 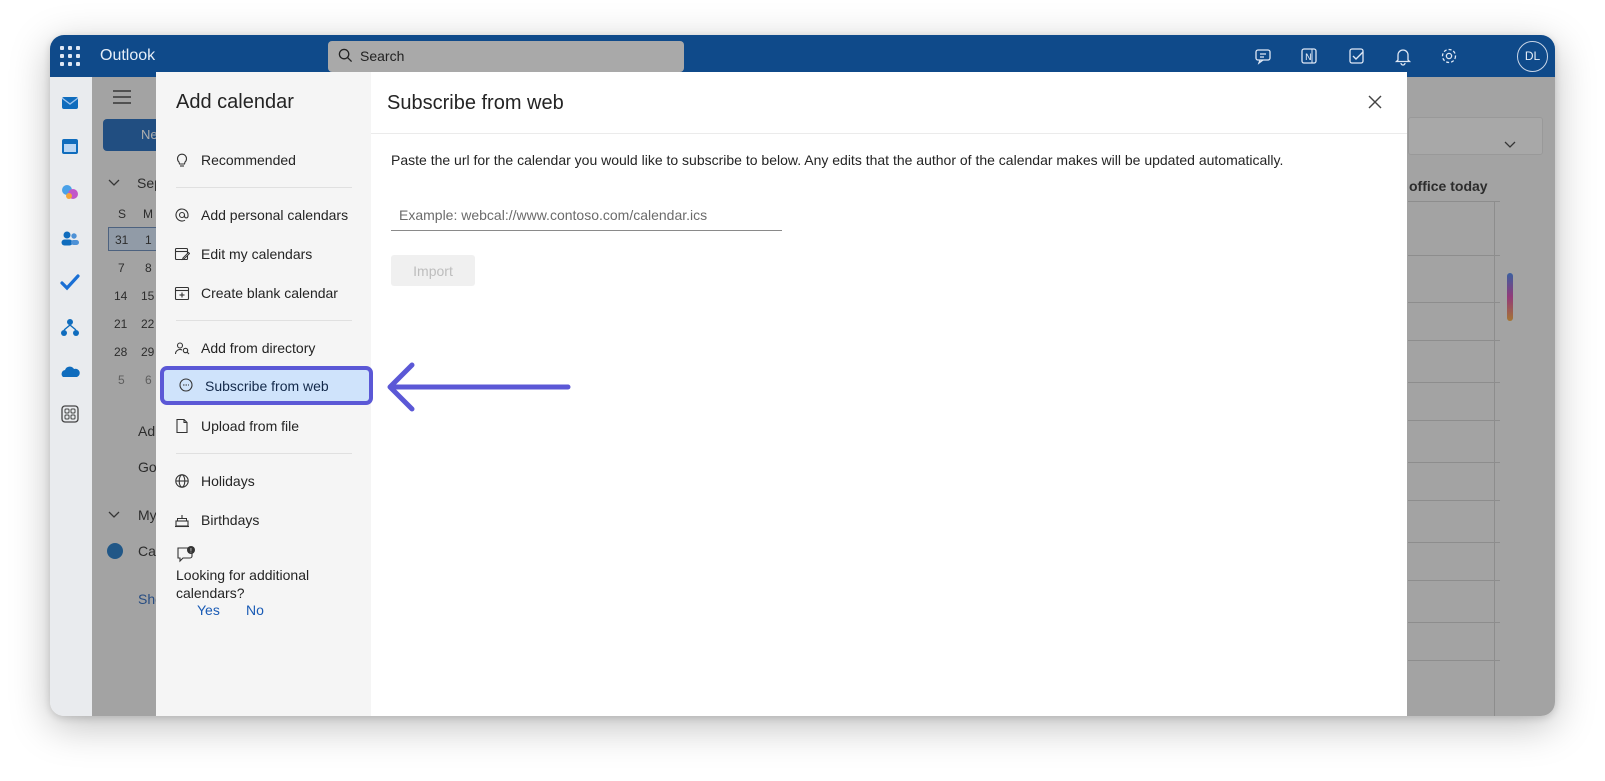 I want to click on edit-calendar-icon, so click(x=182, y=254).